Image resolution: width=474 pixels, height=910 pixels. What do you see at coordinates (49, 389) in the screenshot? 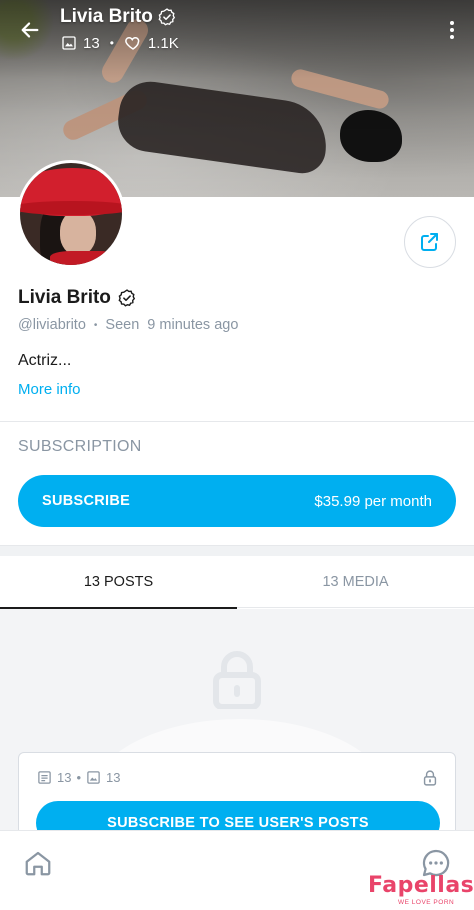
I see `more-info-link: More info` at bounding box center [49, 389].